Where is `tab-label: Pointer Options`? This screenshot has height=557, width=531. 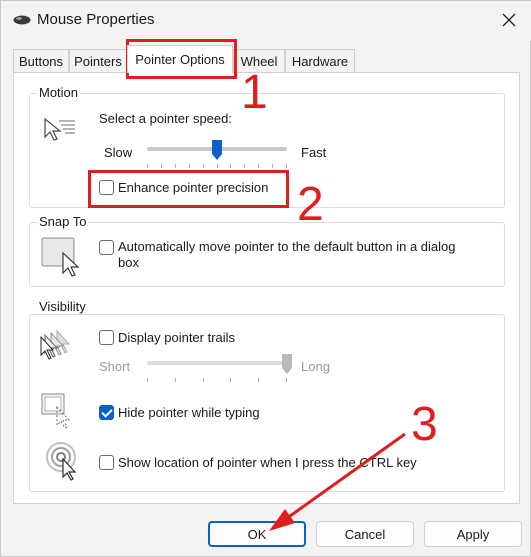 tab-label: Pointer Options is located at coordinates (180, 59).